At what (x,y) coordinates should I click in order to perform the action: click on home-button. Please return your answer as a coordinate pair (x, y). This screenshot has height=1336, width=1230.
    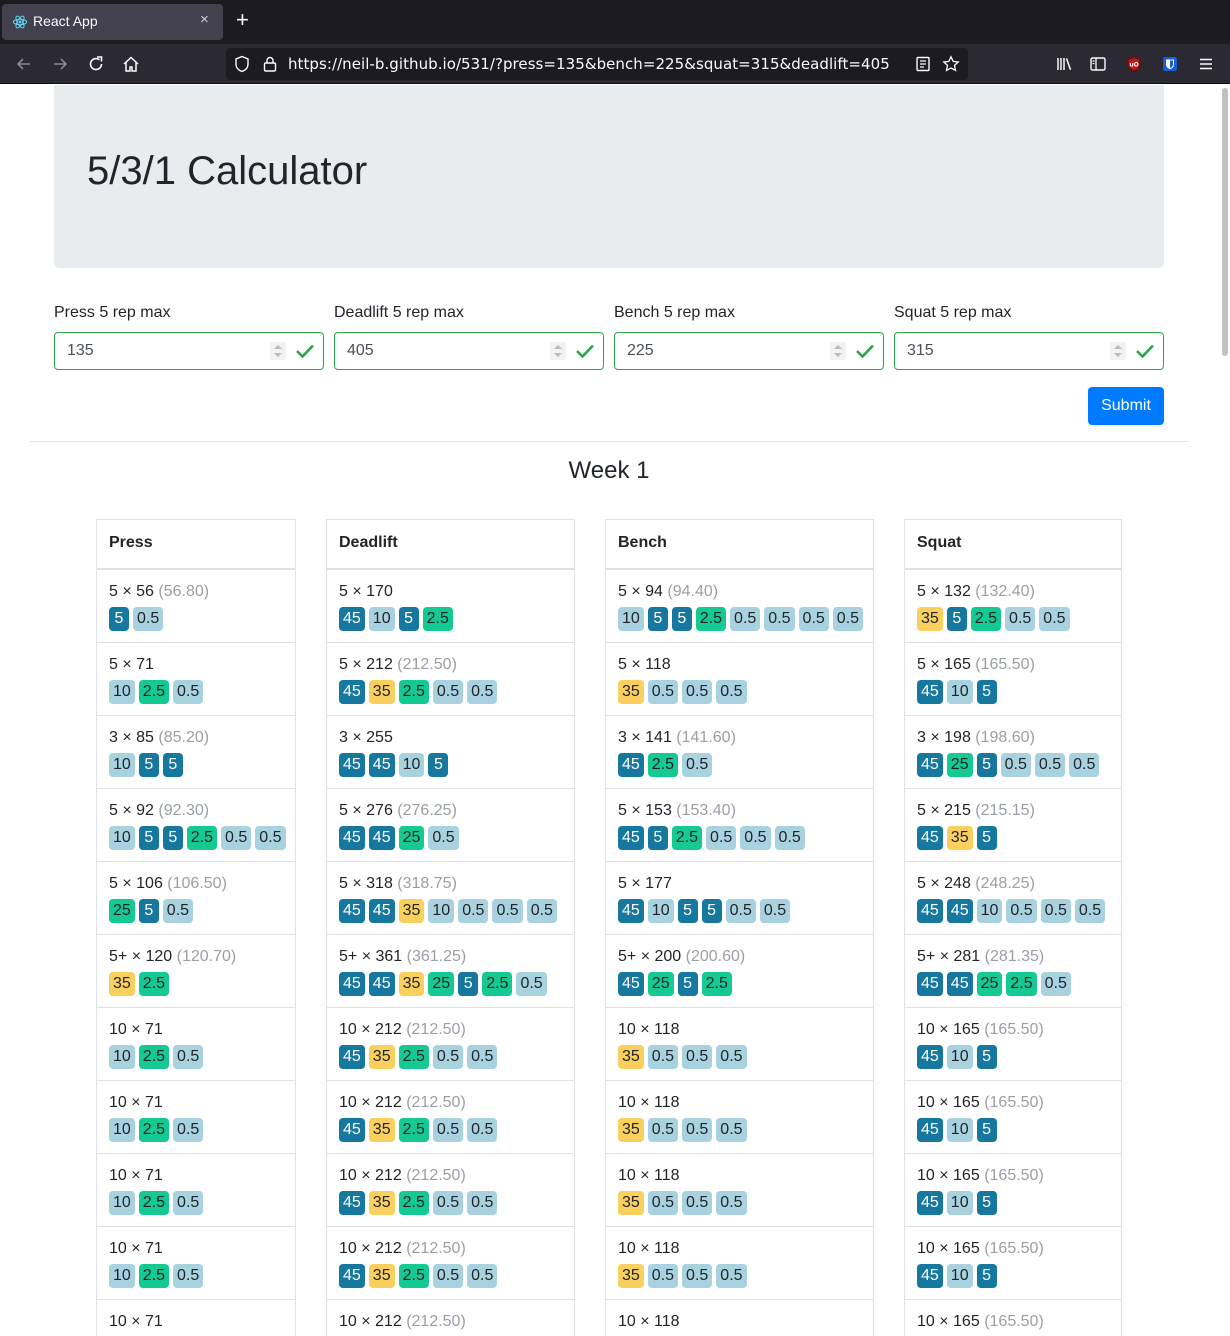
    Looking at the image, I should click on (131, 64).